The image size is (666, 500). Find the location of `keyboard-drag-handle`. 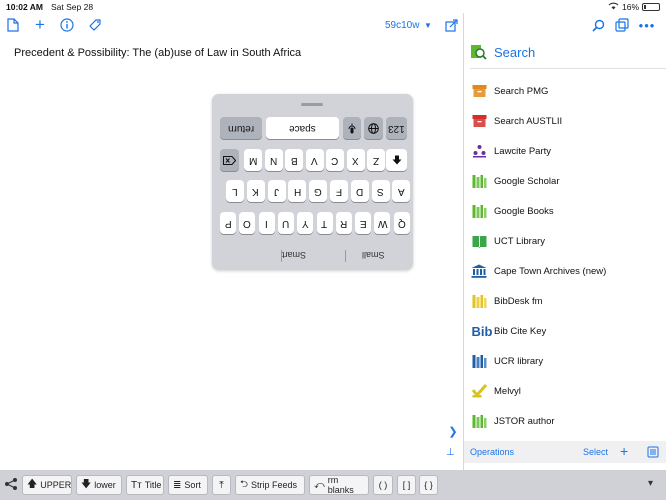

keyboard-drag-handle is located at coordinates (312, 104).